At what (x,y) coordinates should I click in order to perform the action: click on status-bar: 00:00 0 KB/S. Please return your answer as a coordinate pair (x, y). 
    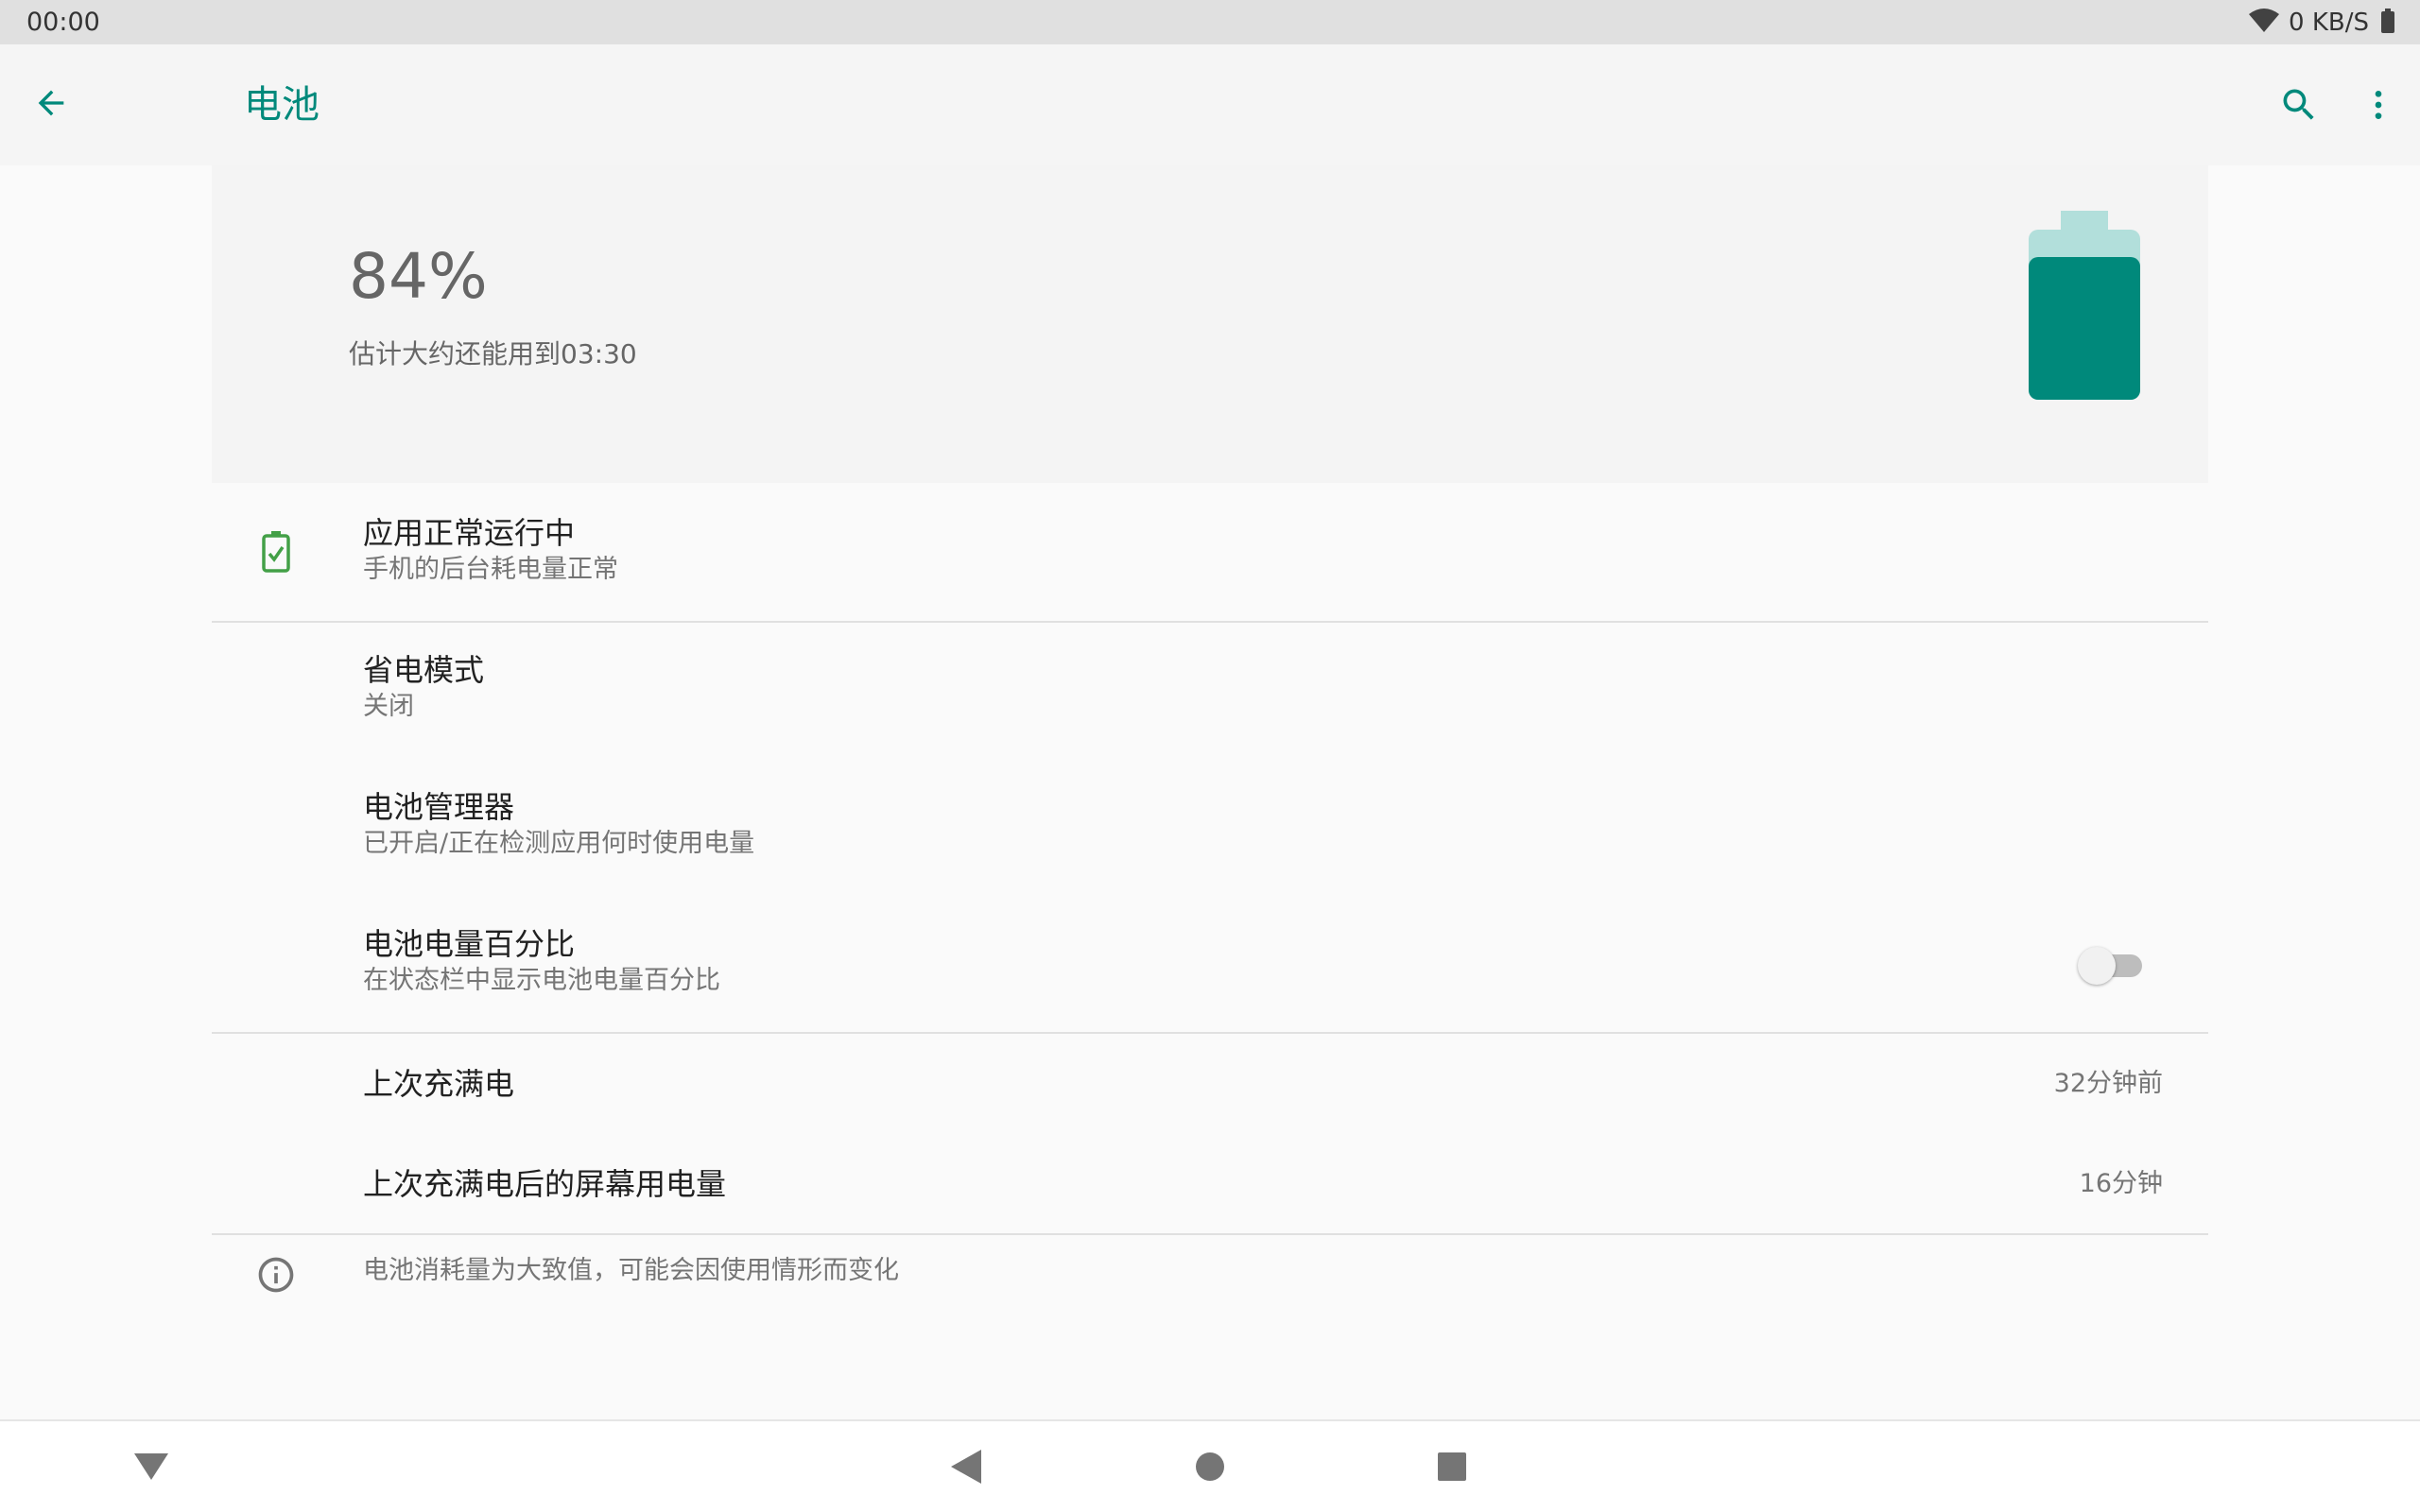
    Looking at the image, I should click on (1210, 22).